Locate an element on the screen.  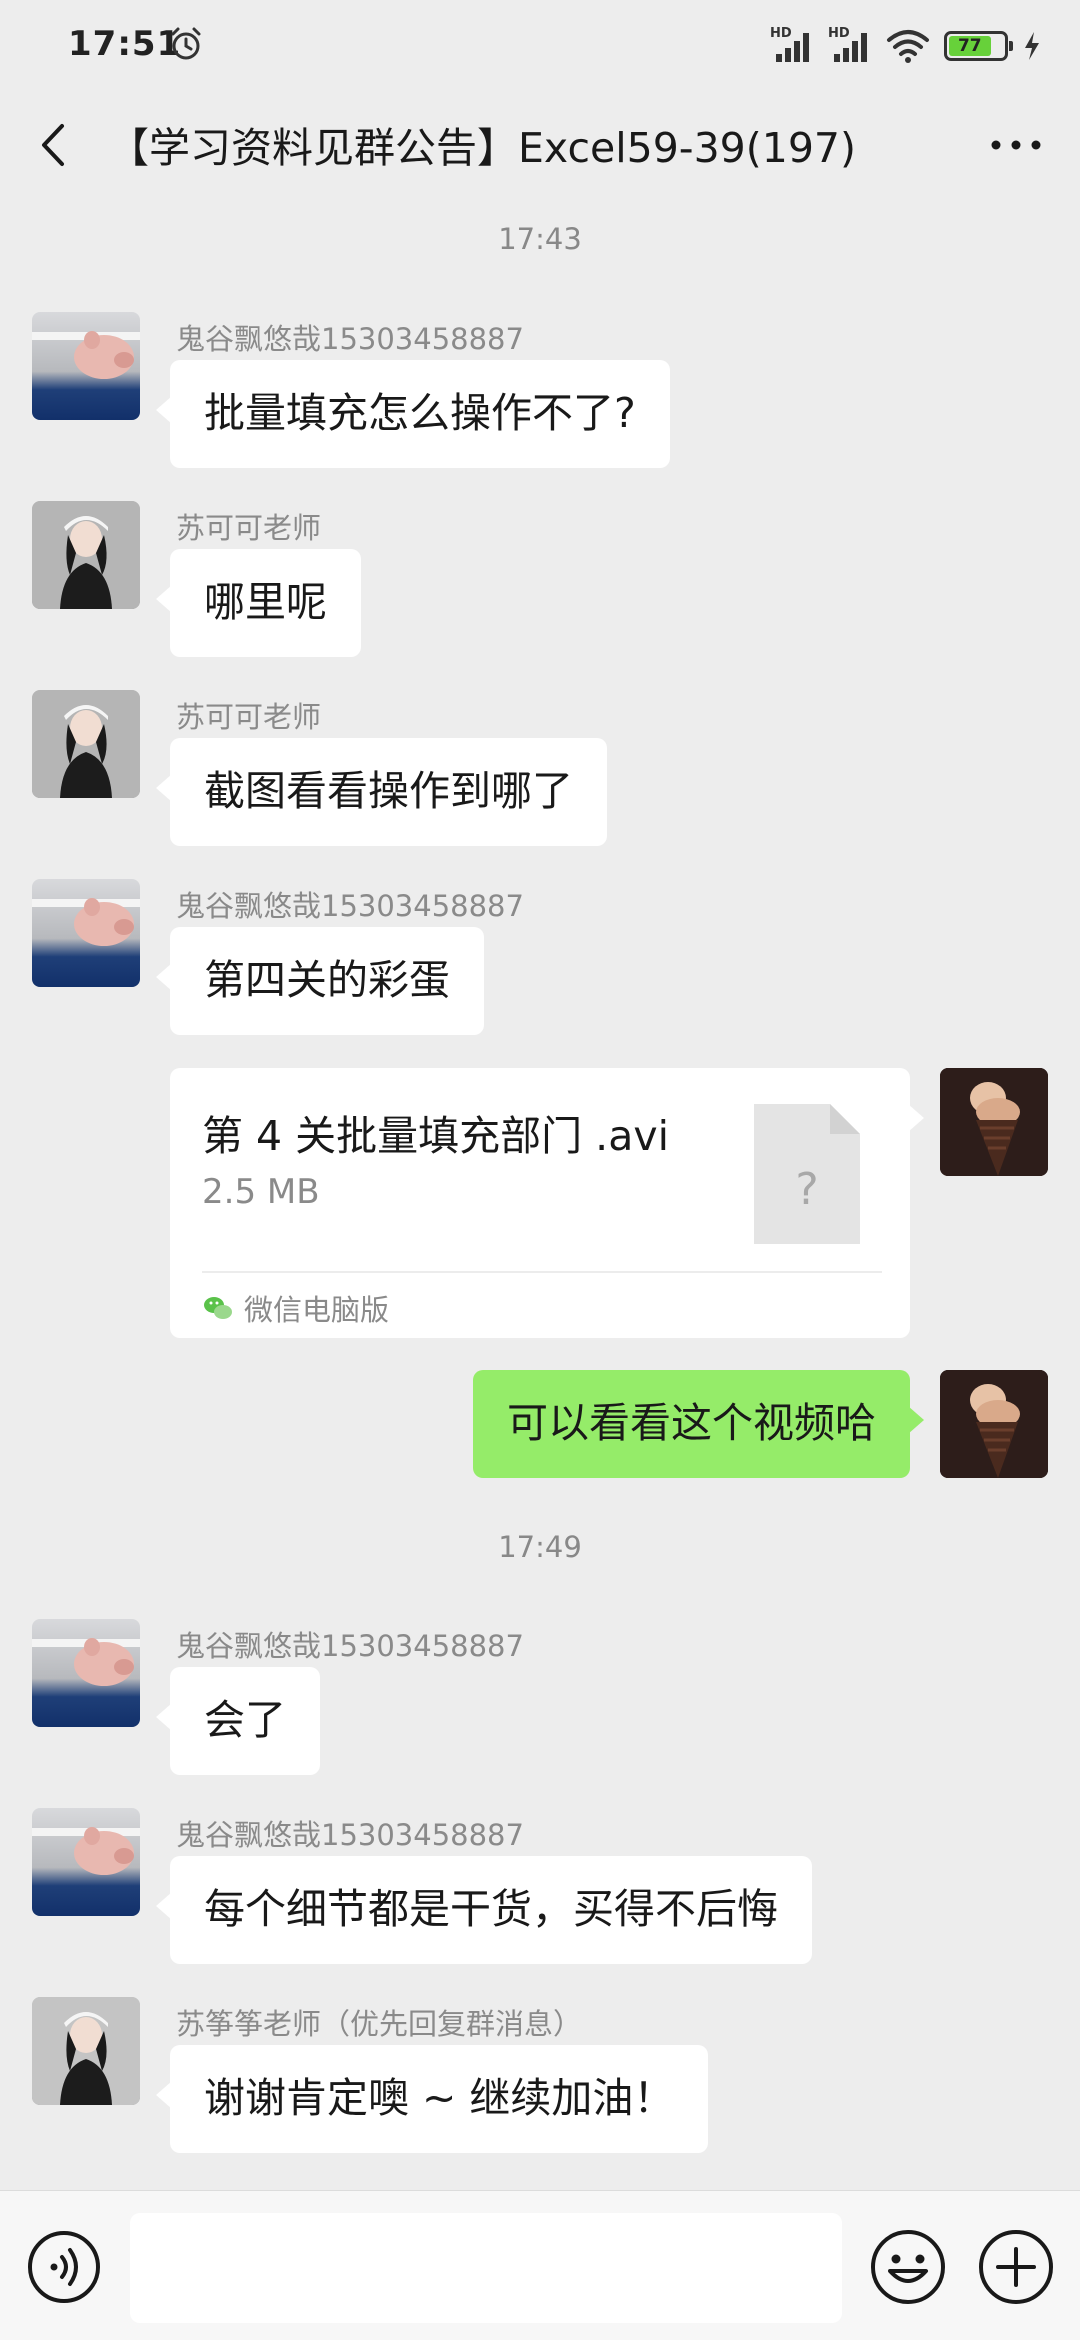
message-bubble: 第四关的彩蛋 is located at coordinates (320, 981).